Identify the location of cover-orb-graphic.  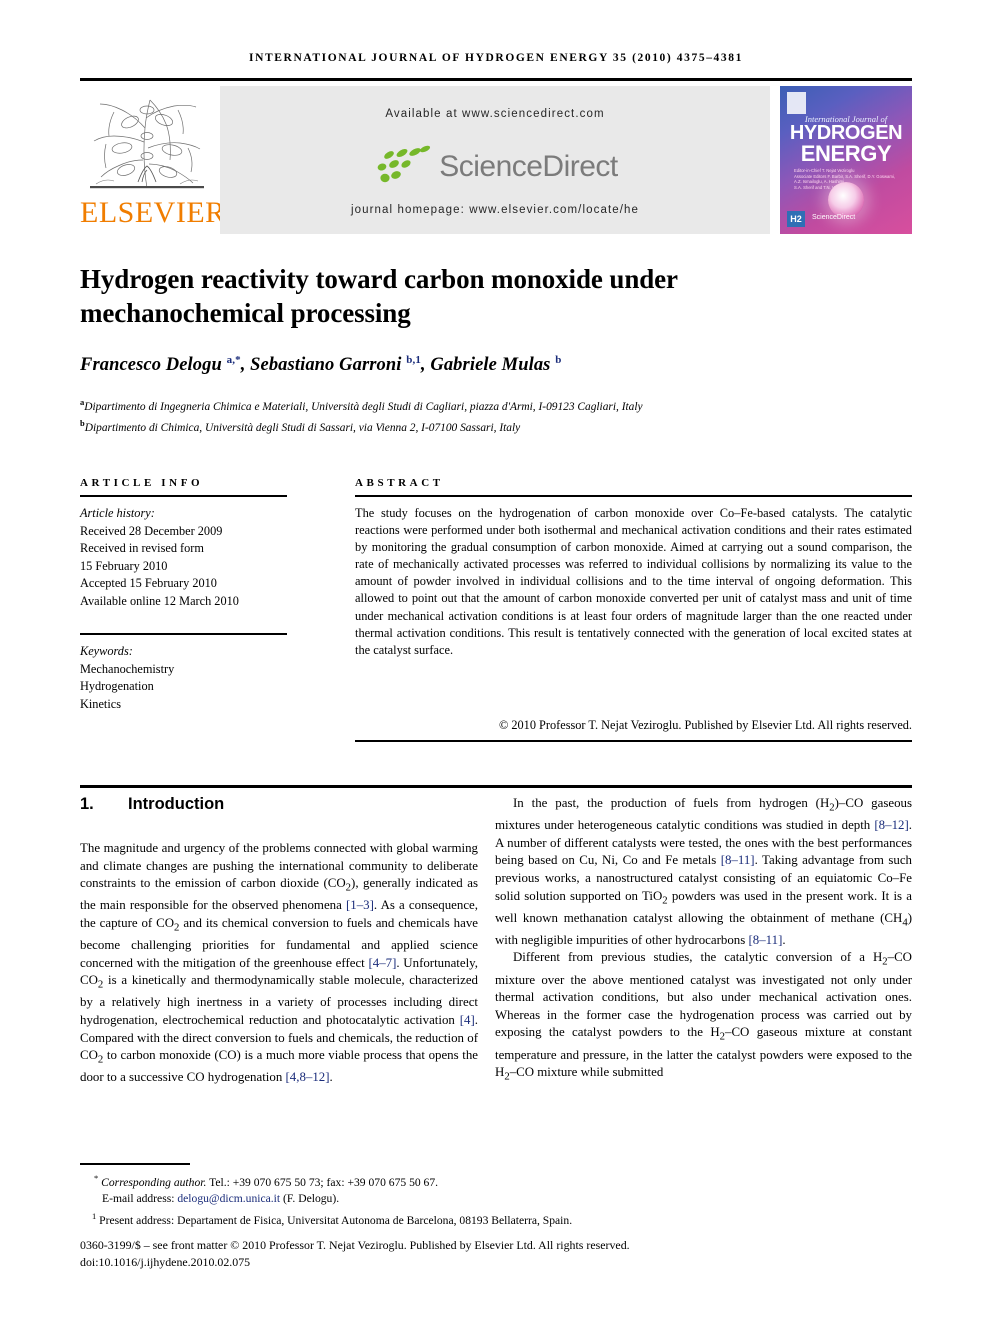
(846, 200).